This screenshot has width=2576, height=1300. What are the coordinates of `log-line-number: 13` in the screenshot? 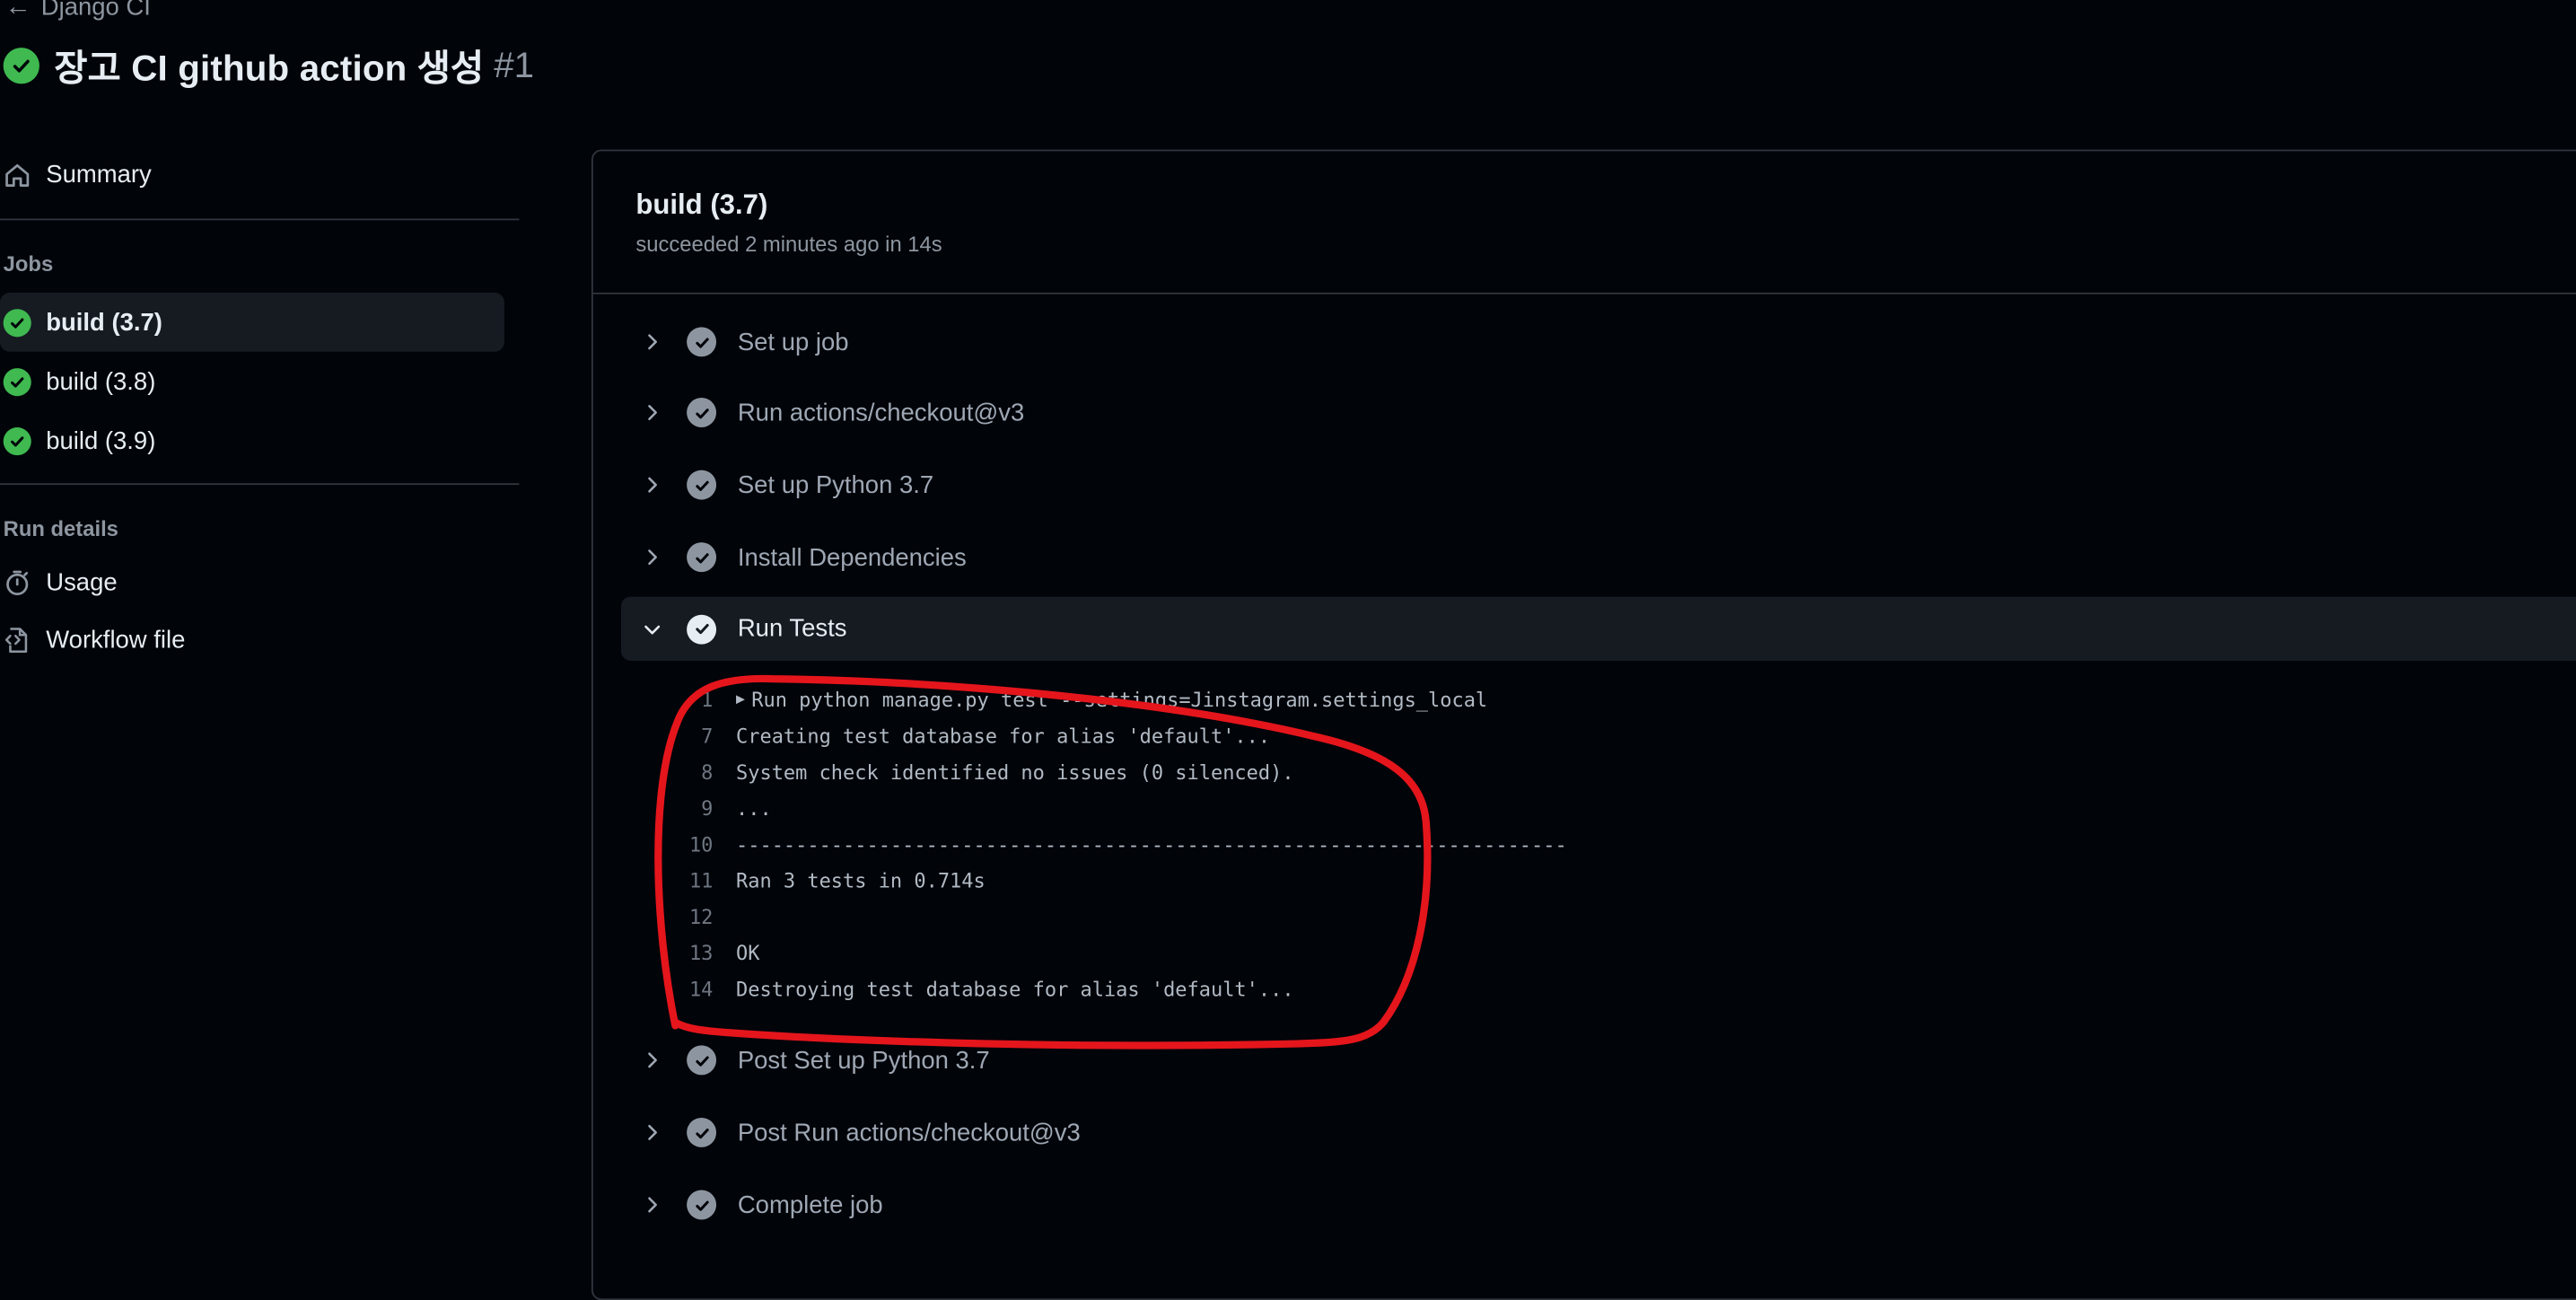 It's located at (701, 953).